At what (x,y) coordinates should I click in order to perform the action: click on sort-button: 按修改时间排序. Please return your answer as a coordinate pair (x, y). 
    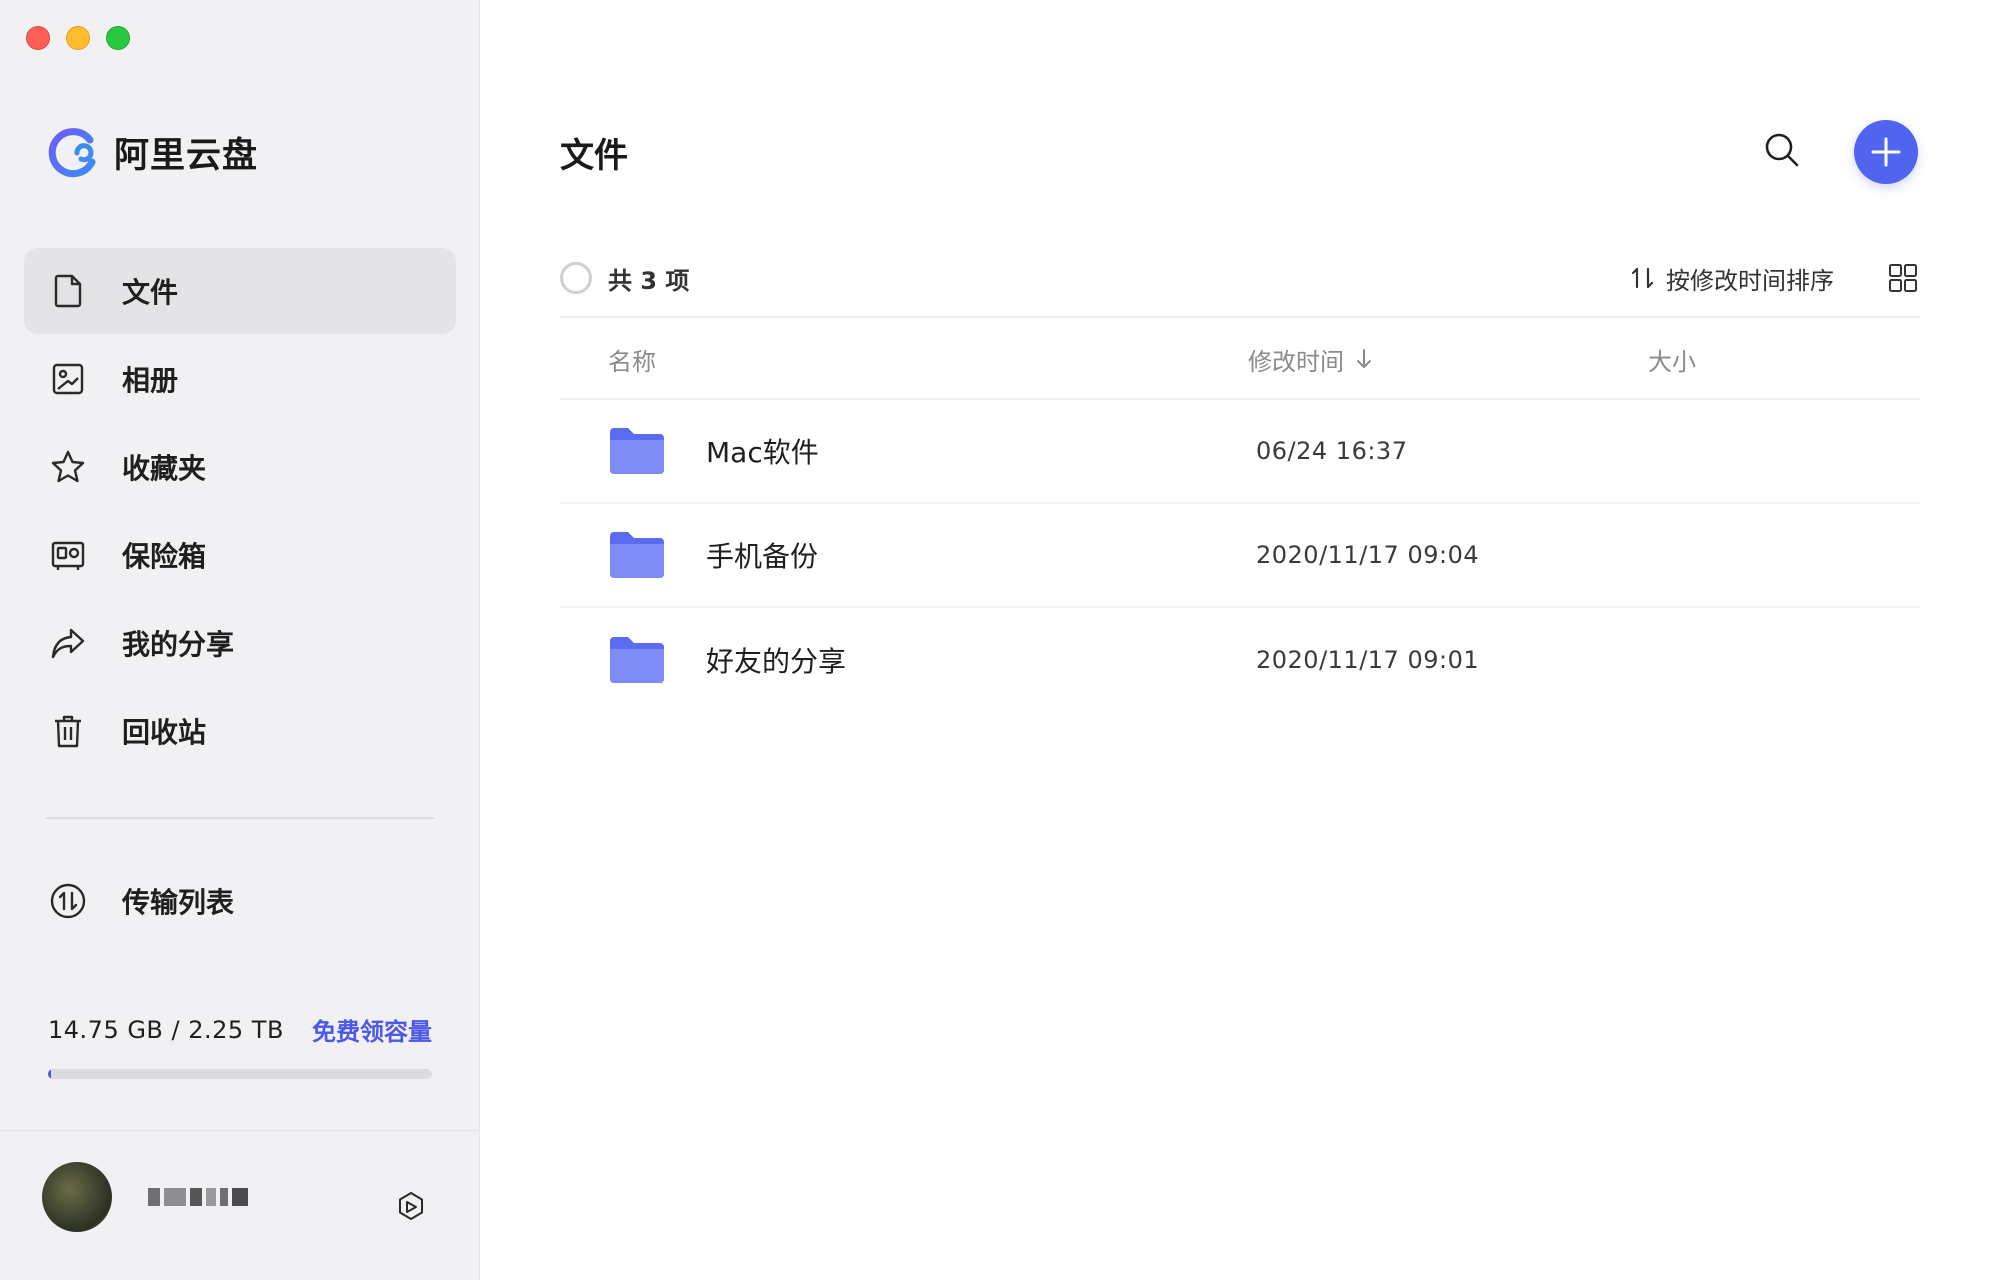
    Looking at the image, I should click on (1731, 278).